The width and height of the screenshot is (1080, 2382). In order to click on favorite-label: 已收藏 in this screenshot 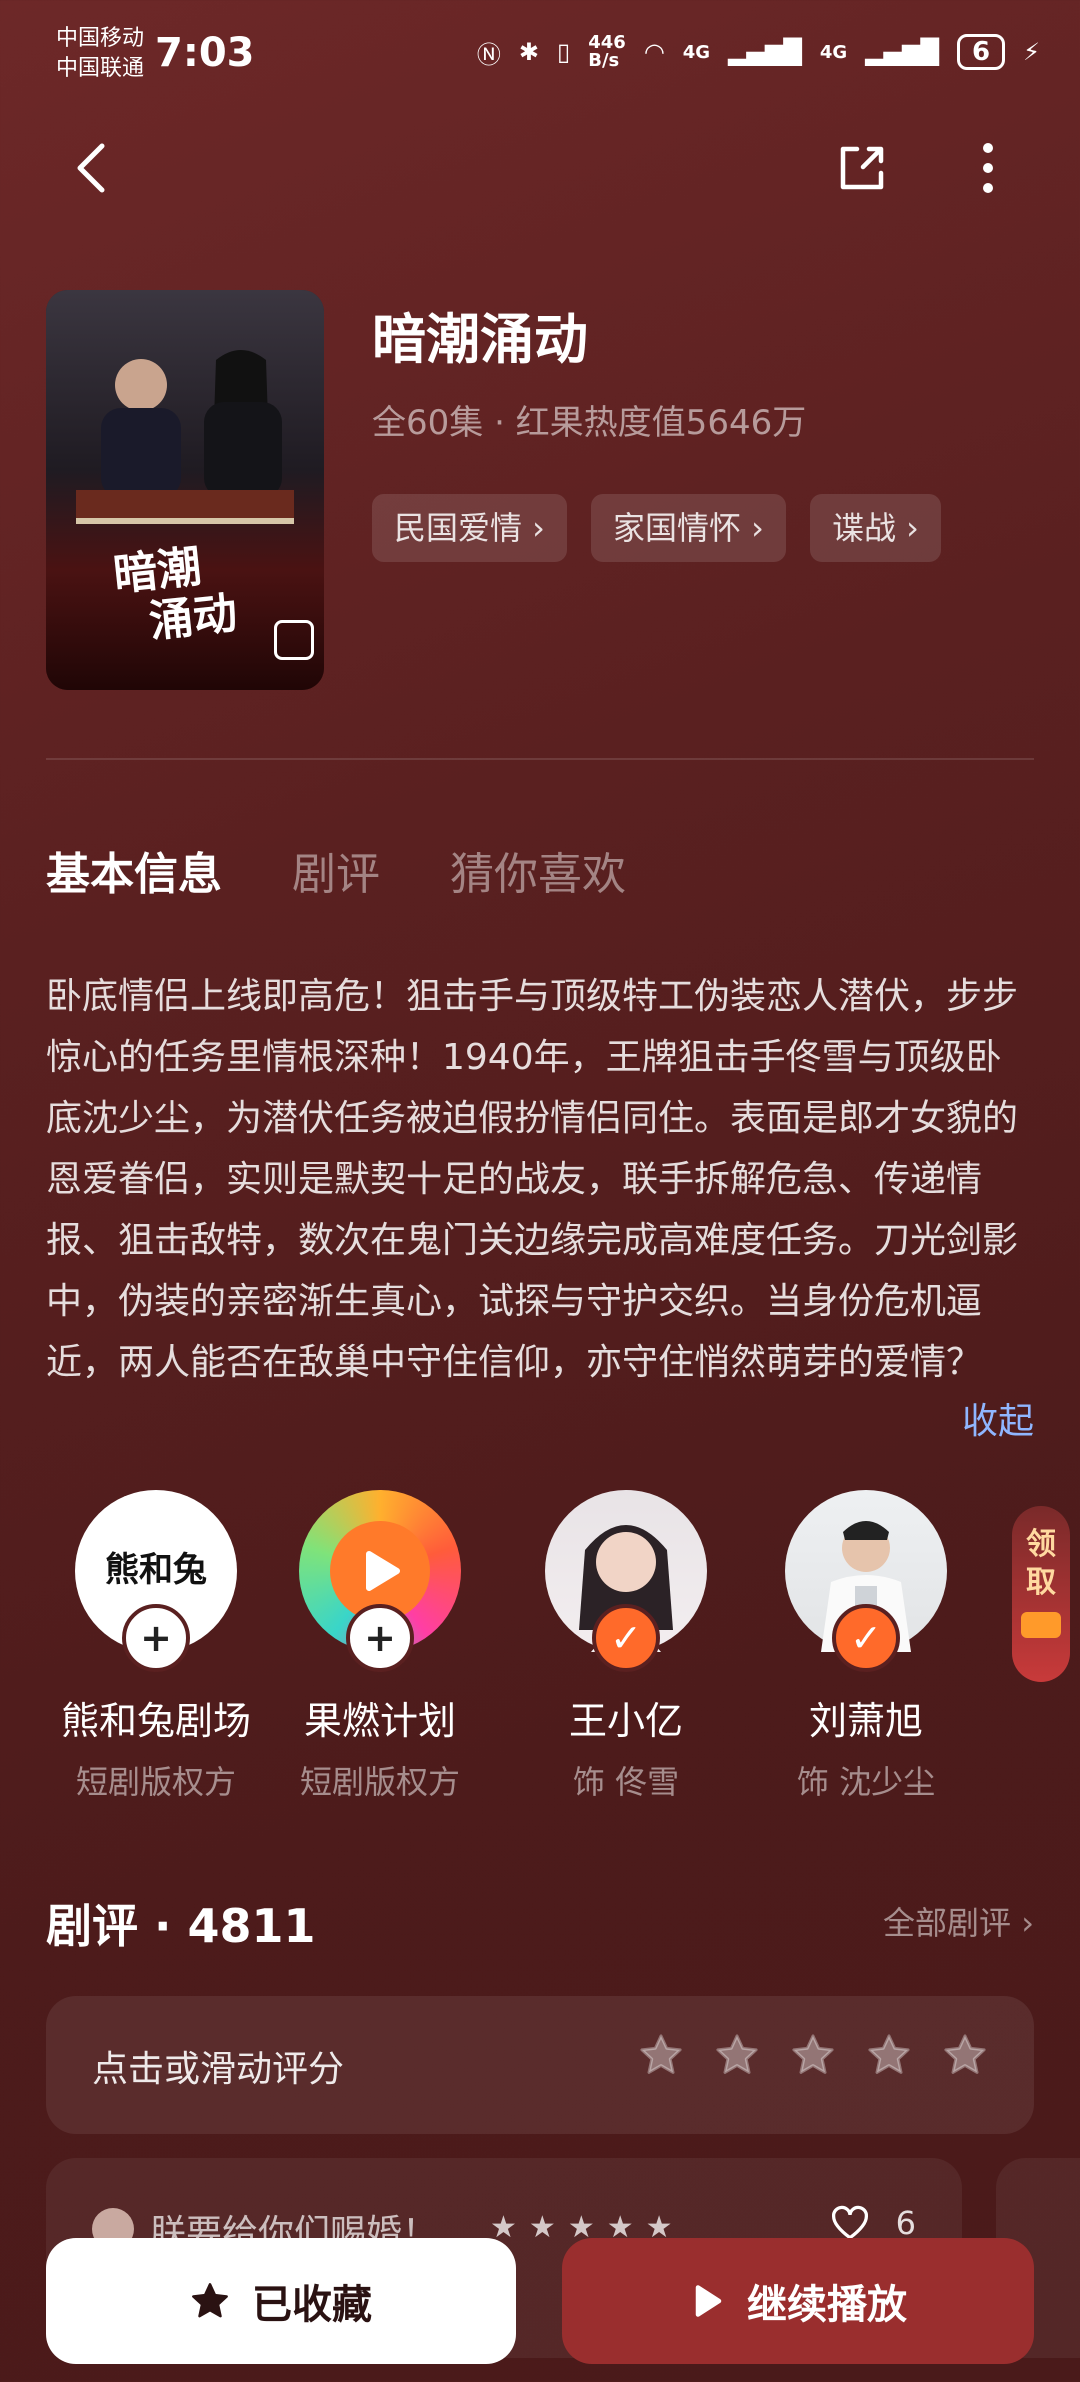, I will do `click(312, 2305)`.